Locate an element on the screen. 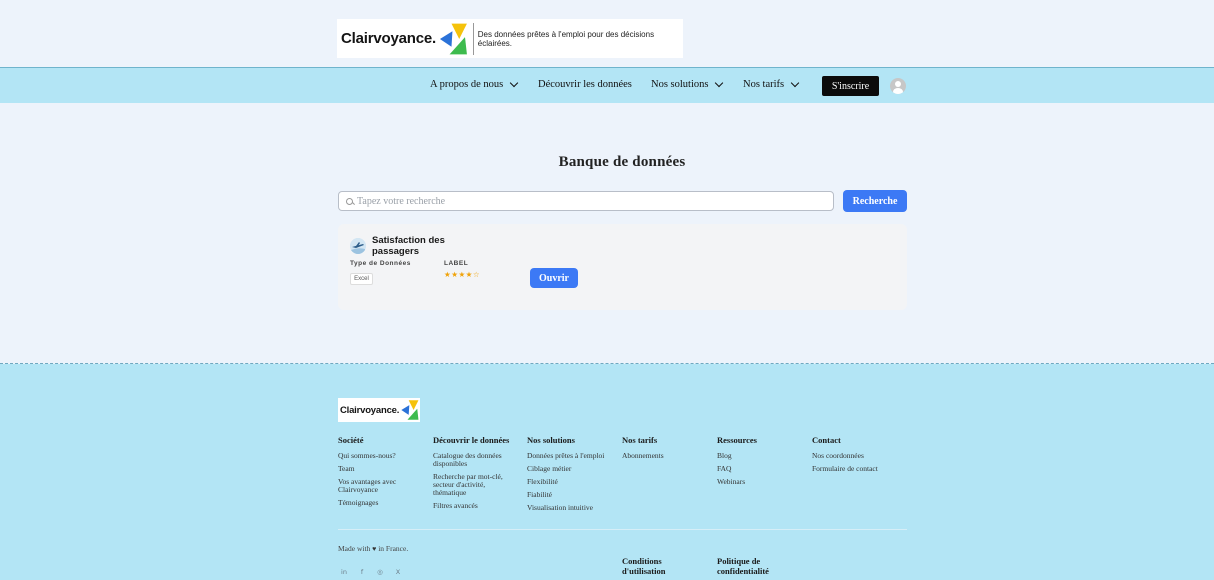 This screenshot has height=580, width=1214. footer-link: Ciblage métier is located at coordinates (574, 469).